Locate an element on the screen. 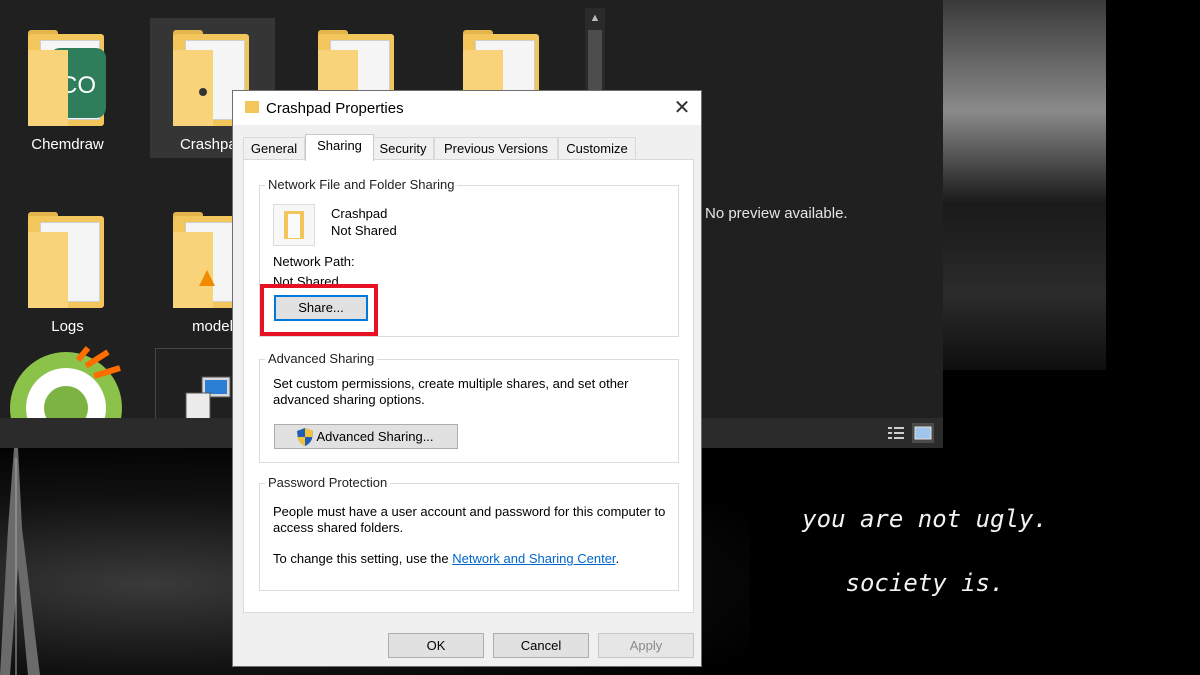 Image resolution: width=1200 pixels, height=675 pixels. coccoc-app-icon is located at coordinates (68, 382).